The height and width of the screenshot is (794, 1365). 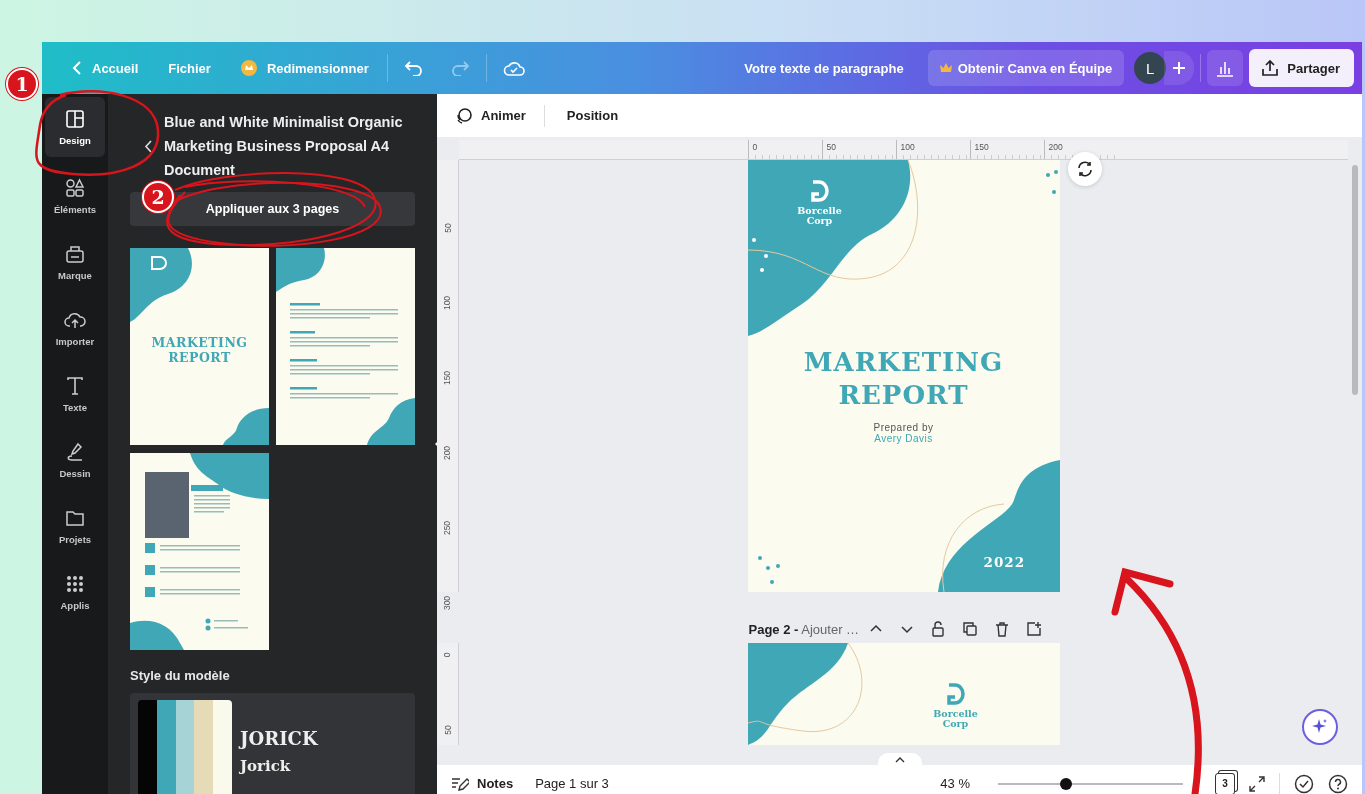 What do you see at coordinates (199, 349) in the screenshot?
I see `thumbnail-title: MARKETING REPORT` at bounding box center [199, 349].